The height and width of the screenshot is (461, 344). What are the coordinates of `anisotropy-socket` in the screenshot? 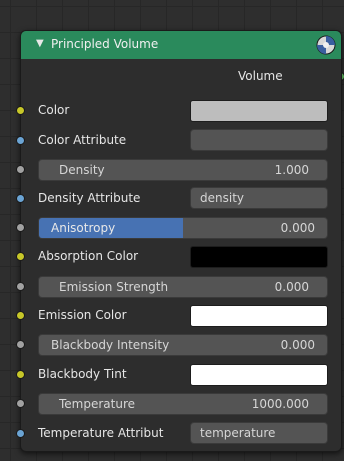 It's located at (20, 227).